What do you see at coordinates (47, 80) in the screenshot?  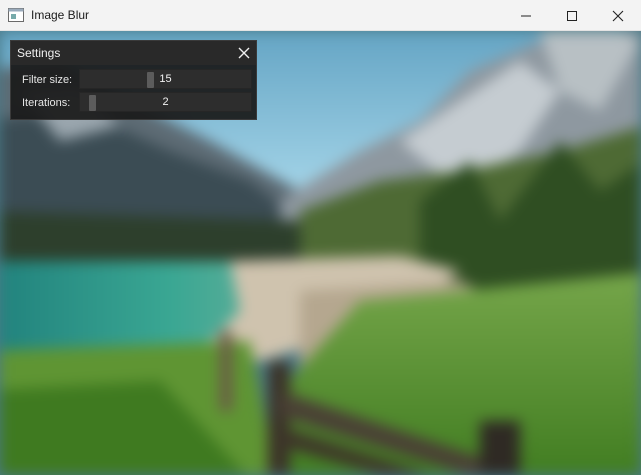 I see `filter-size-label: Filter size:` at bounding box center [47, 80].